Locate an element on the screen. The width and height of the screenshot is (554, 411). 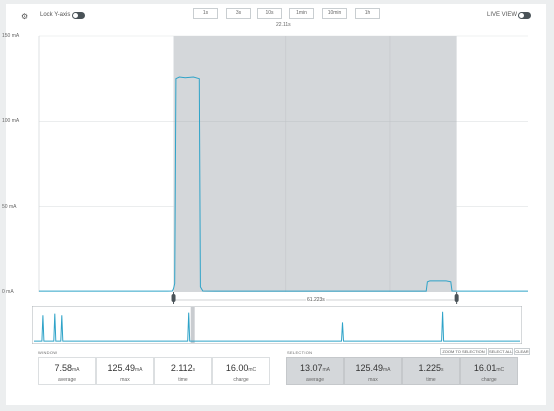
window-stat-time: 2.112s time is located at coordinates (183, 371).